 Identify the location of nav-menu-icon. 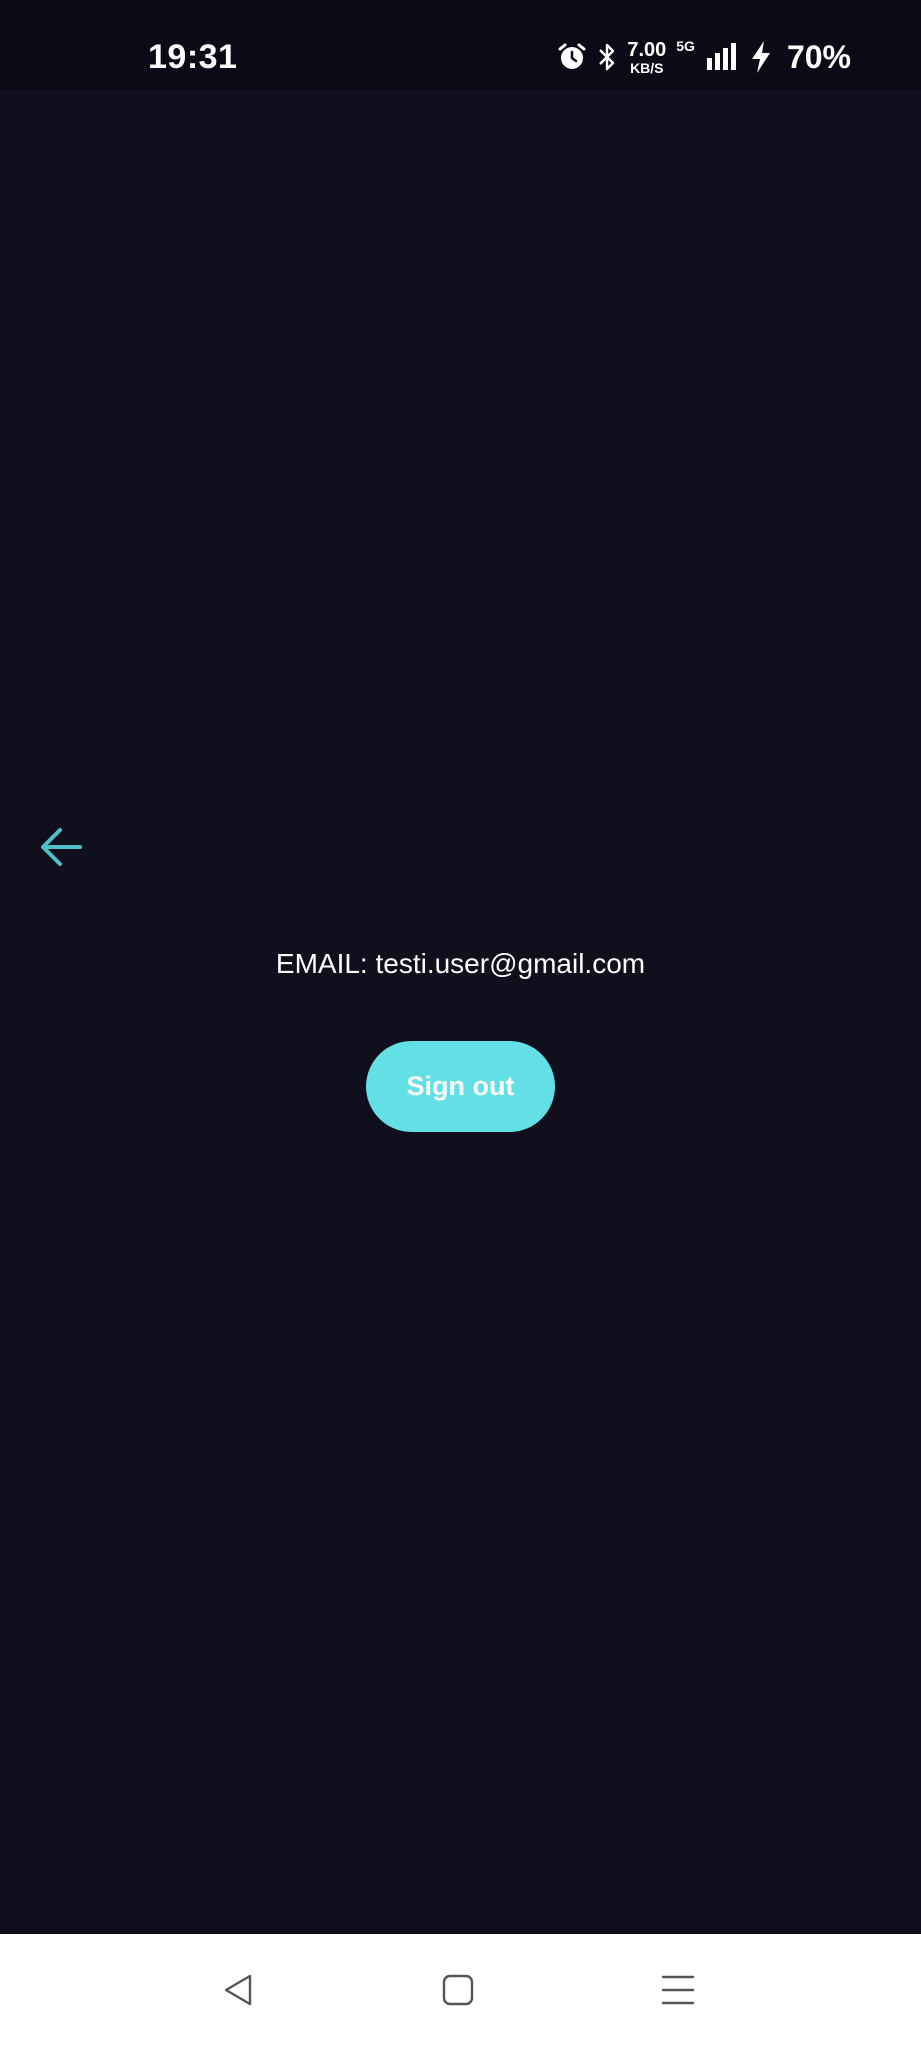
(678, 1992).